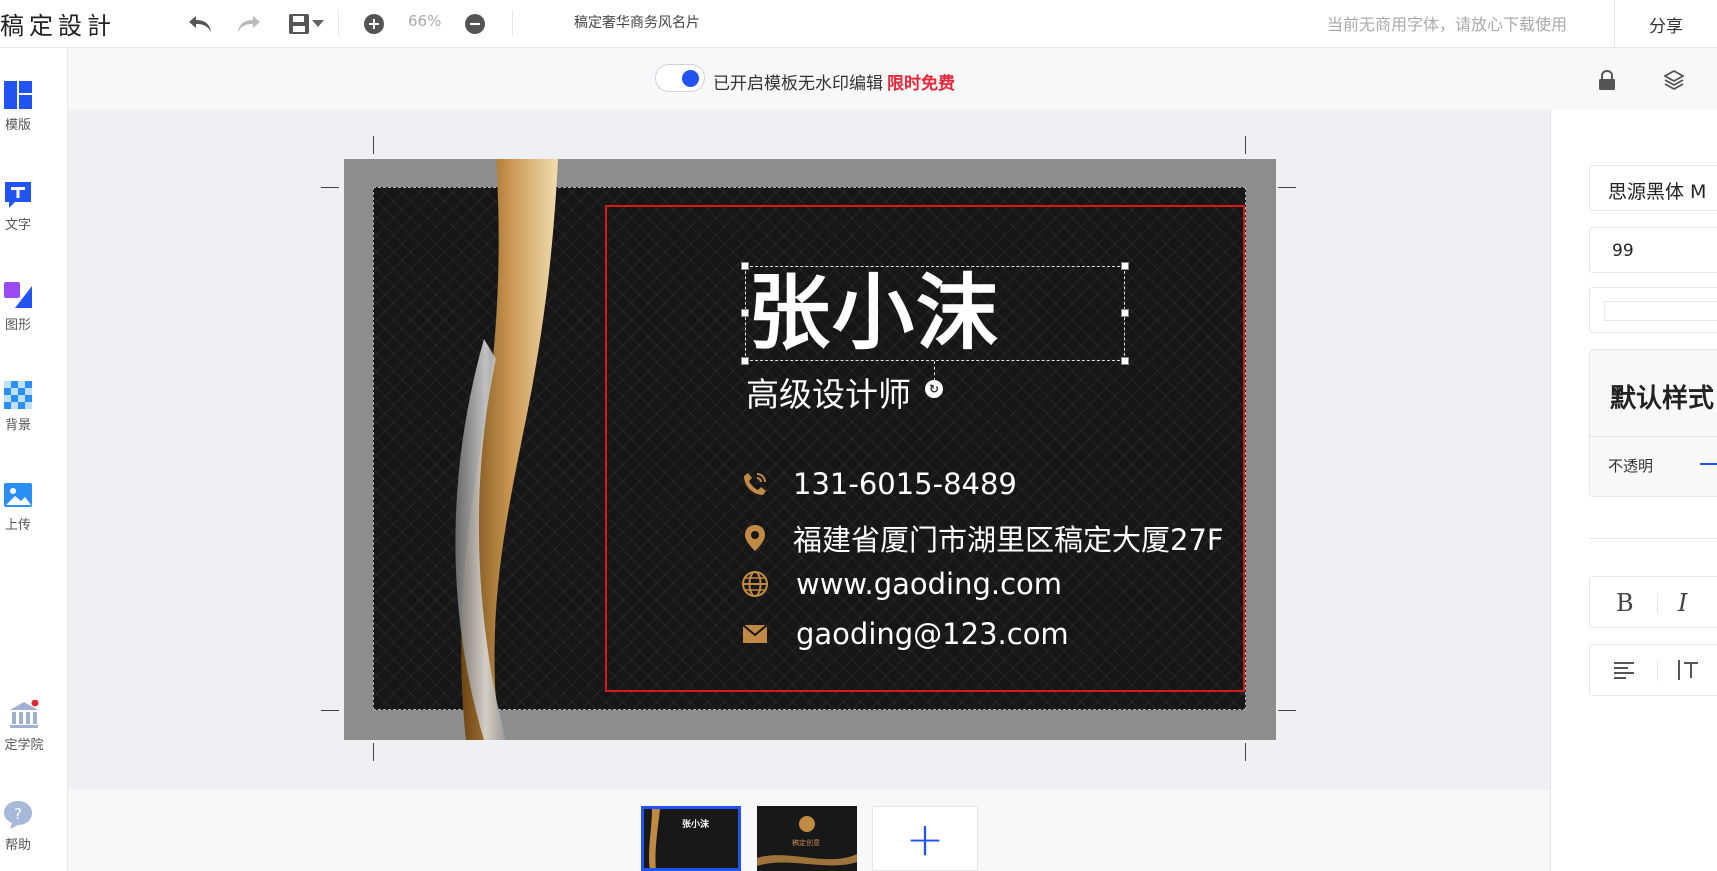  What do you see at coordinates (1665, 24) in the screenshot?
I see `share-button: 分享` at bounding box center [1665, 24].